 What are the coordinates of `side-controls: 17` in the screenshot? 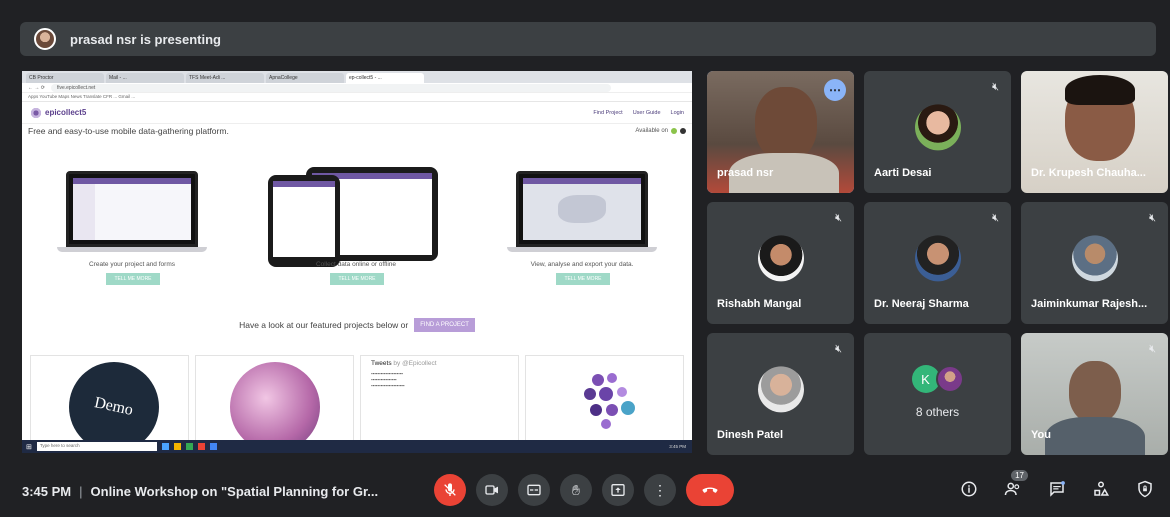 It's located at (1057, 485).